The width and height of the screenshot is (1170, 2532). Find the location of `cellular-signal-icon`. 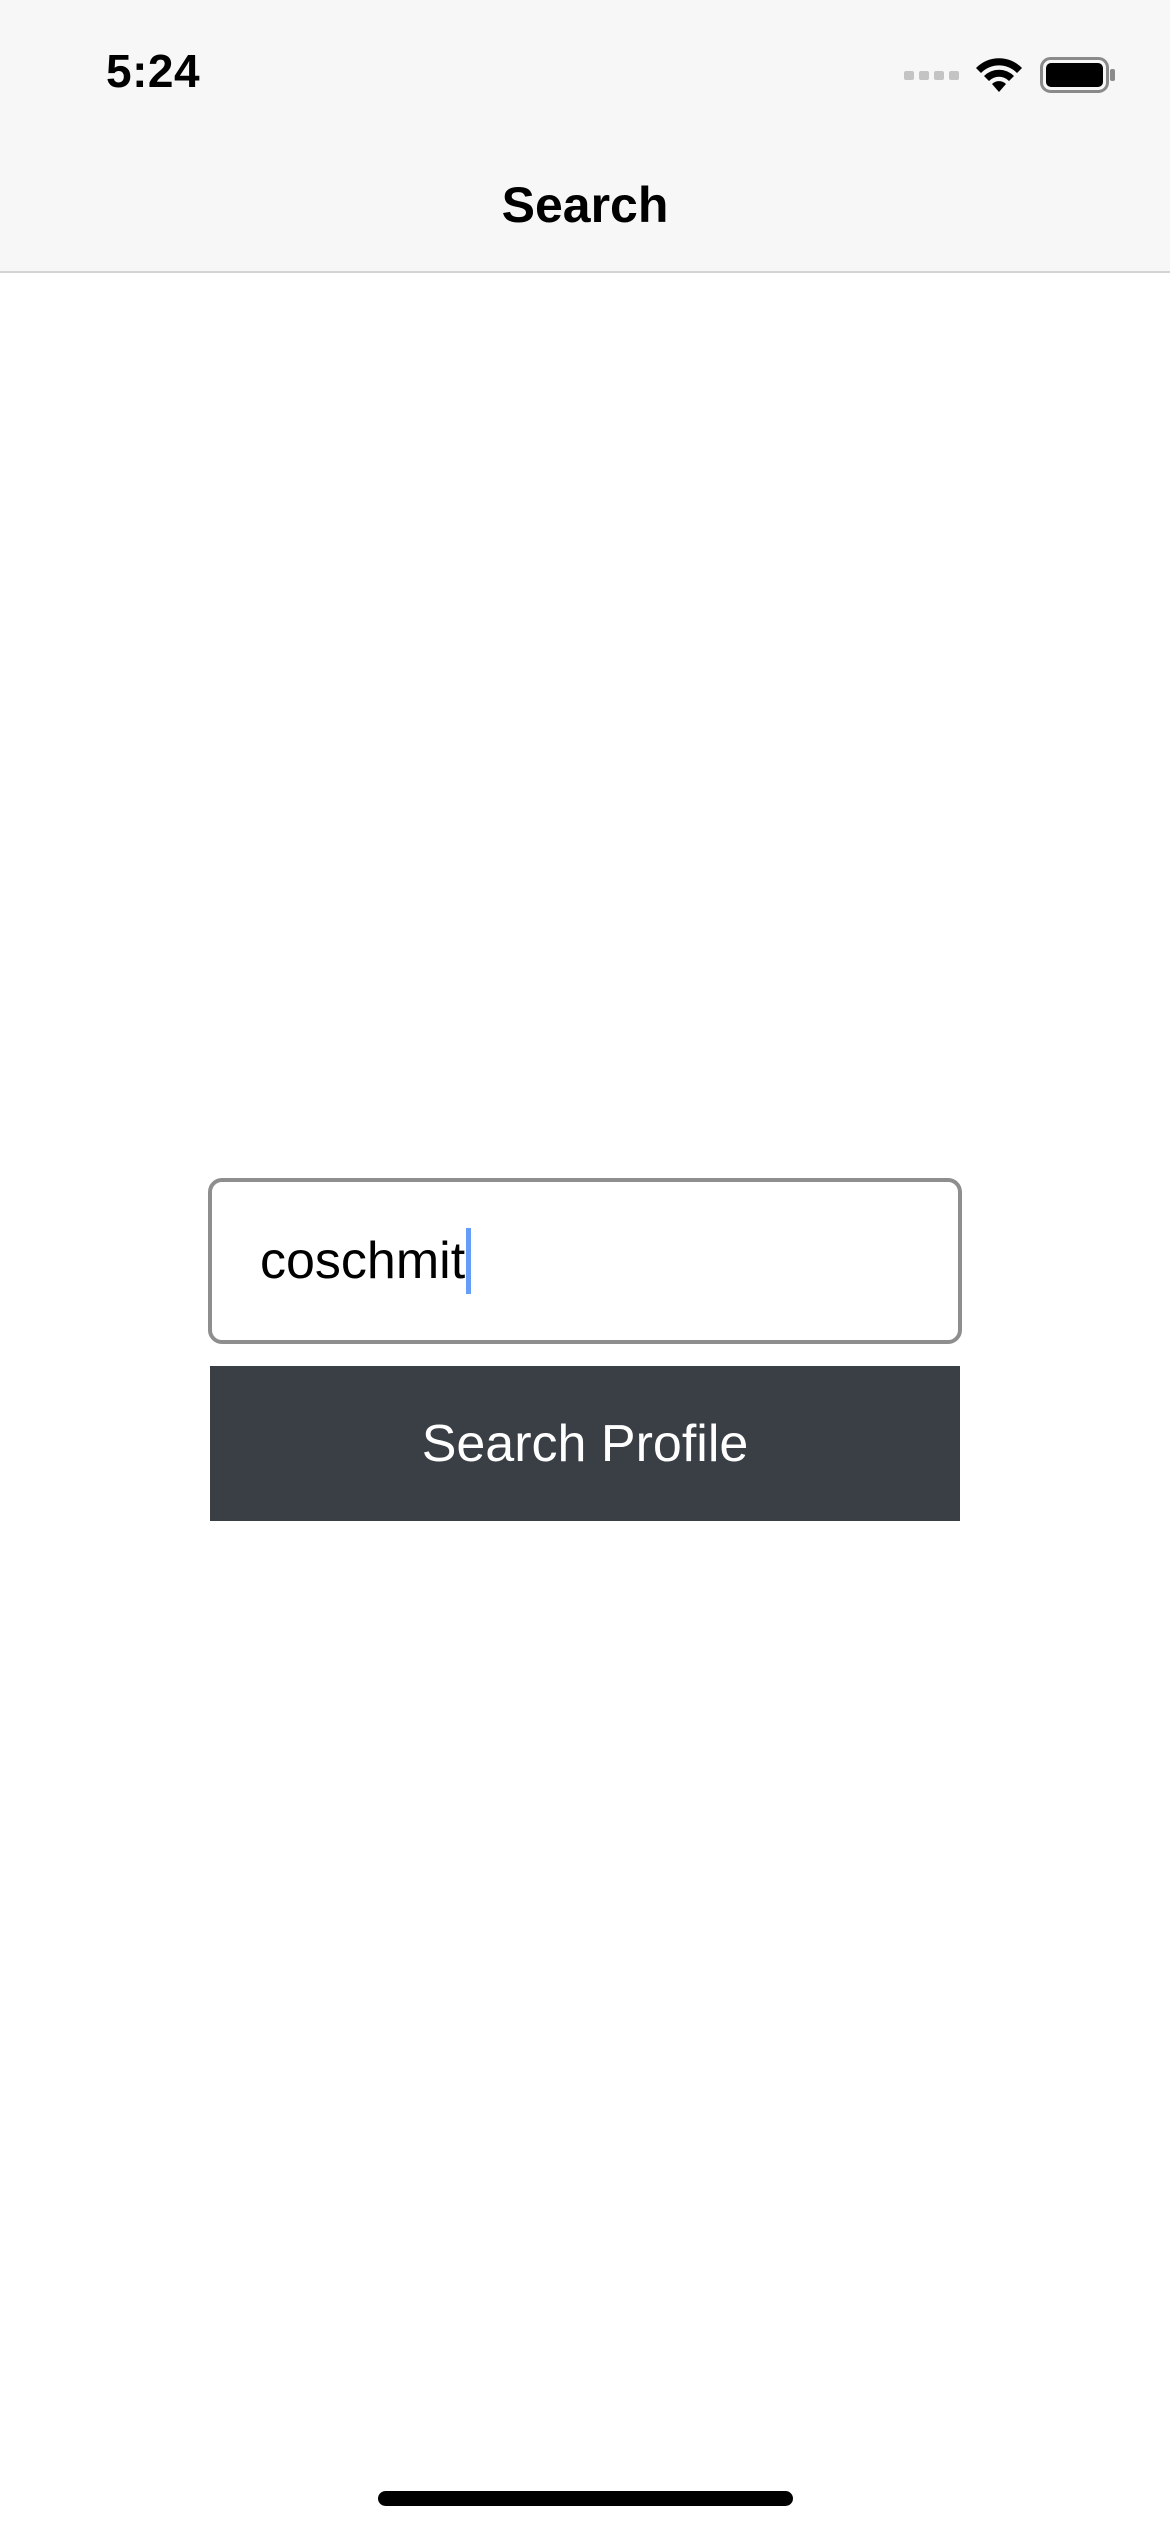

cellular-signal-icon is located at coordinates (931, 75).